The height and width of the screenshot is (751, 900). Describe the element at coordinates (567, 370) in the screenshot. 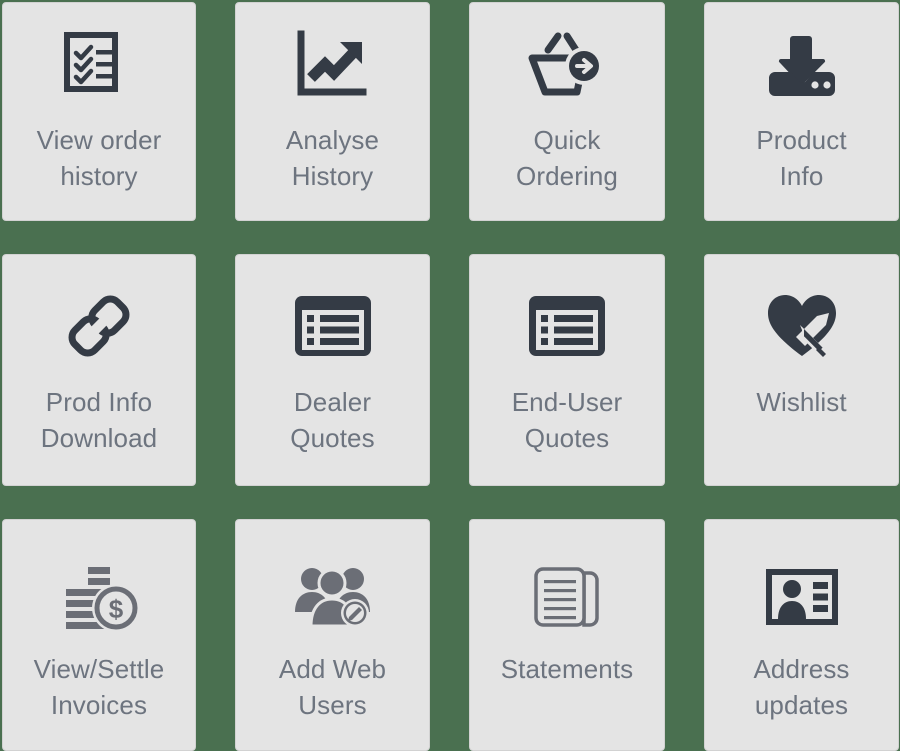

I see `tile-end-user-quotes: End-User Quotes` at that location.